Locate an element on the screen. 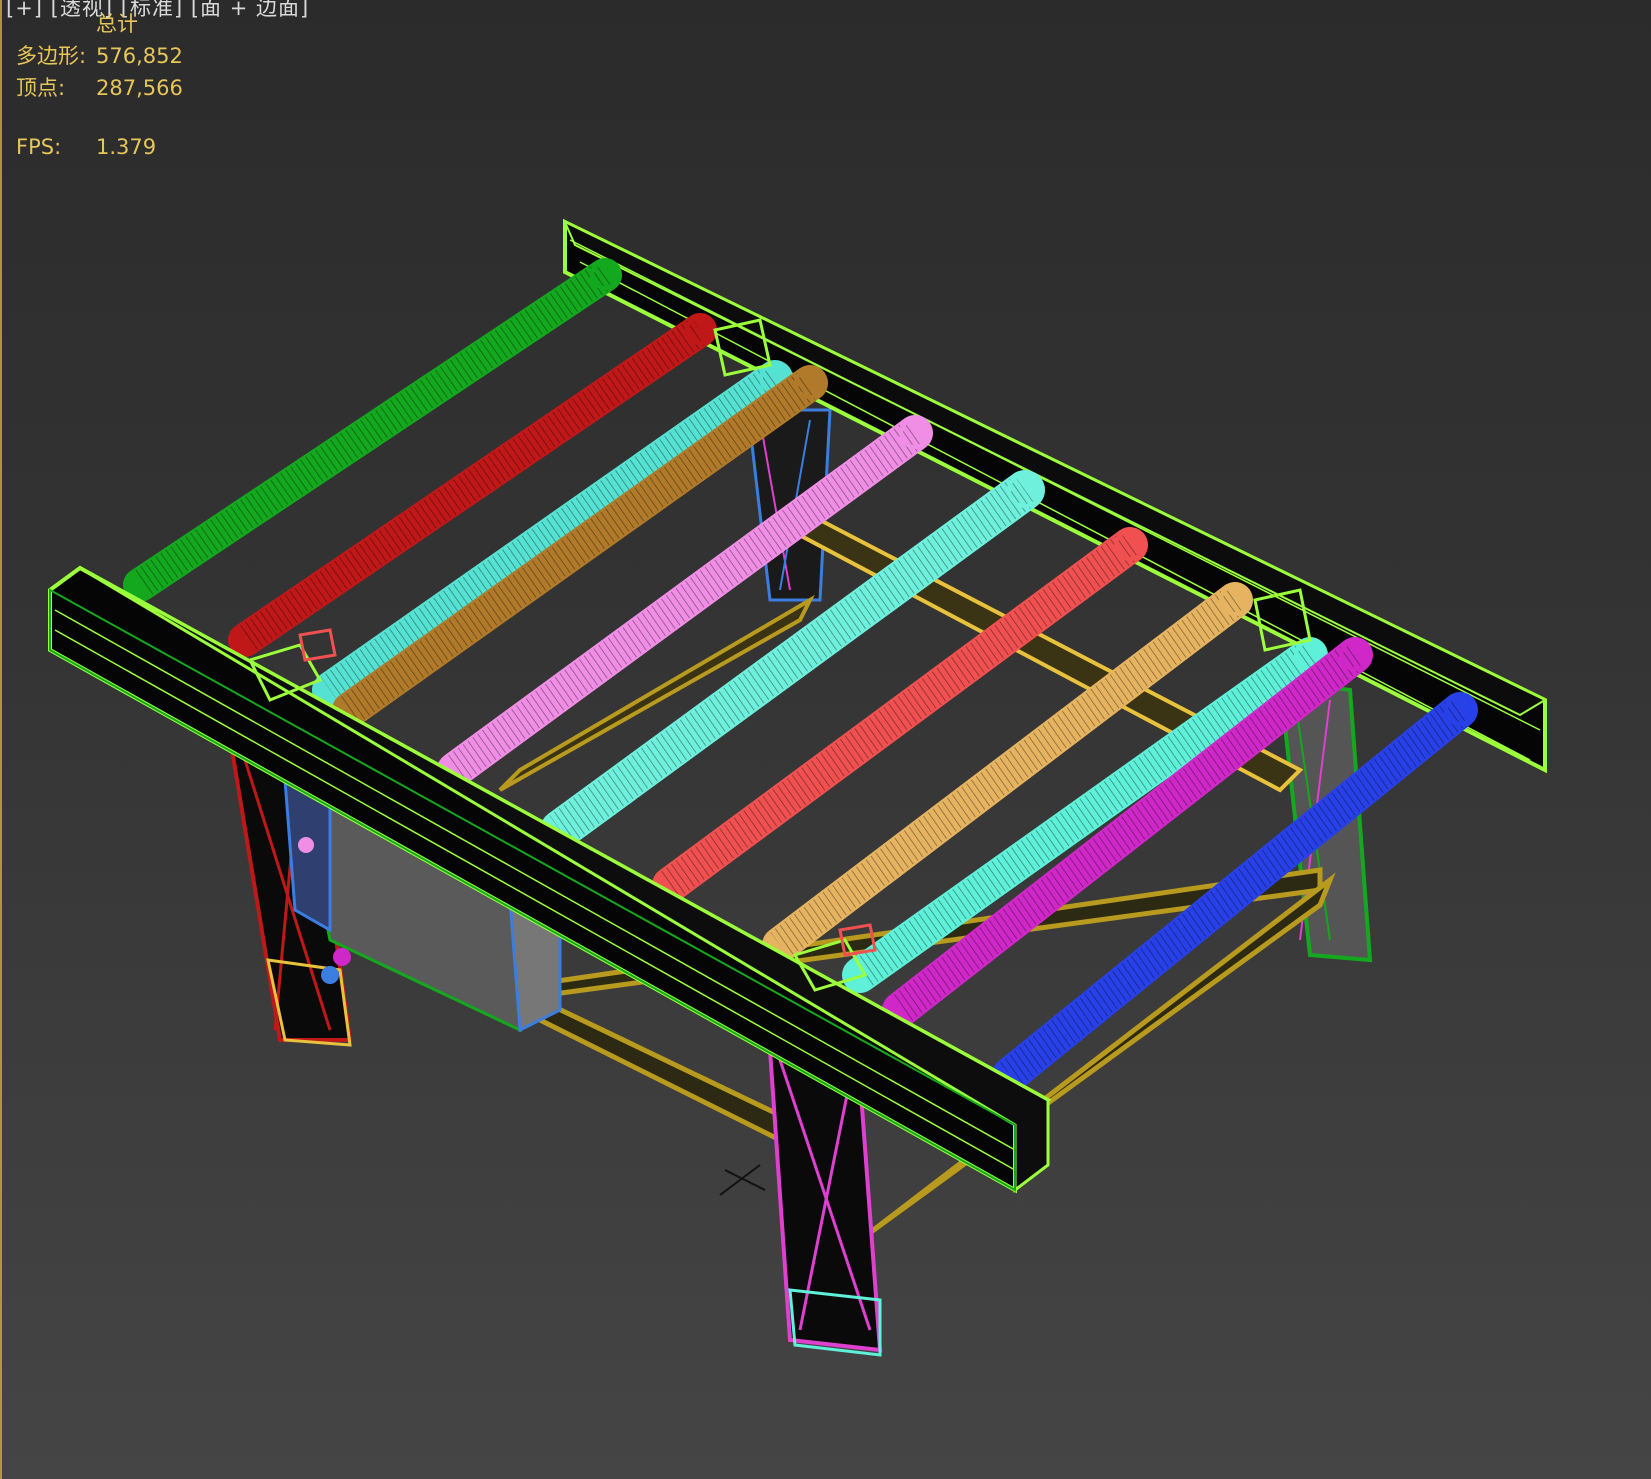 This screenshot has width=1651, height=1479. stats-fps-label: FPS: is located at coordinates (39, 147).